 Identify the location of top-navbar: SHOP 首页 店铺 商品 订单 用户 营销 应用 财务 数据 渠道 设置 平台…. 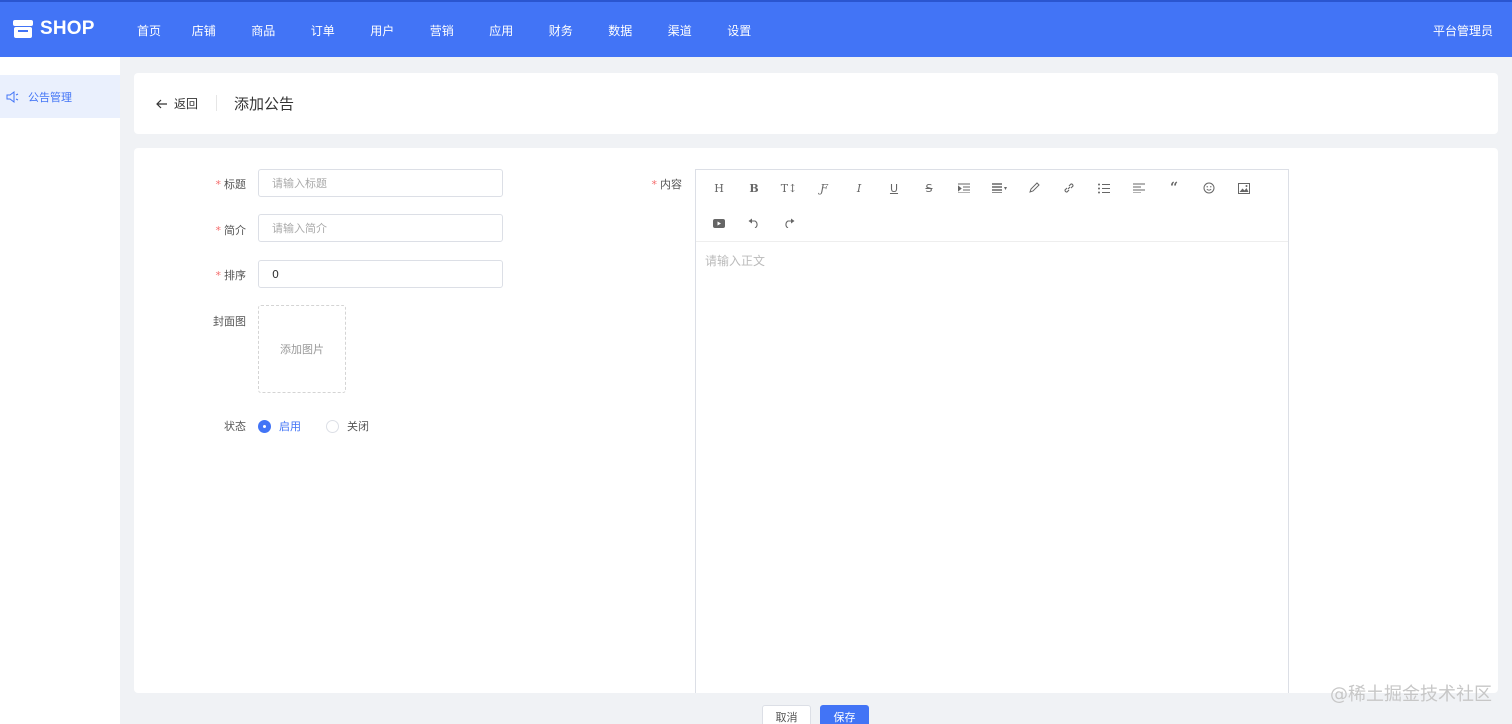
(756, 28).